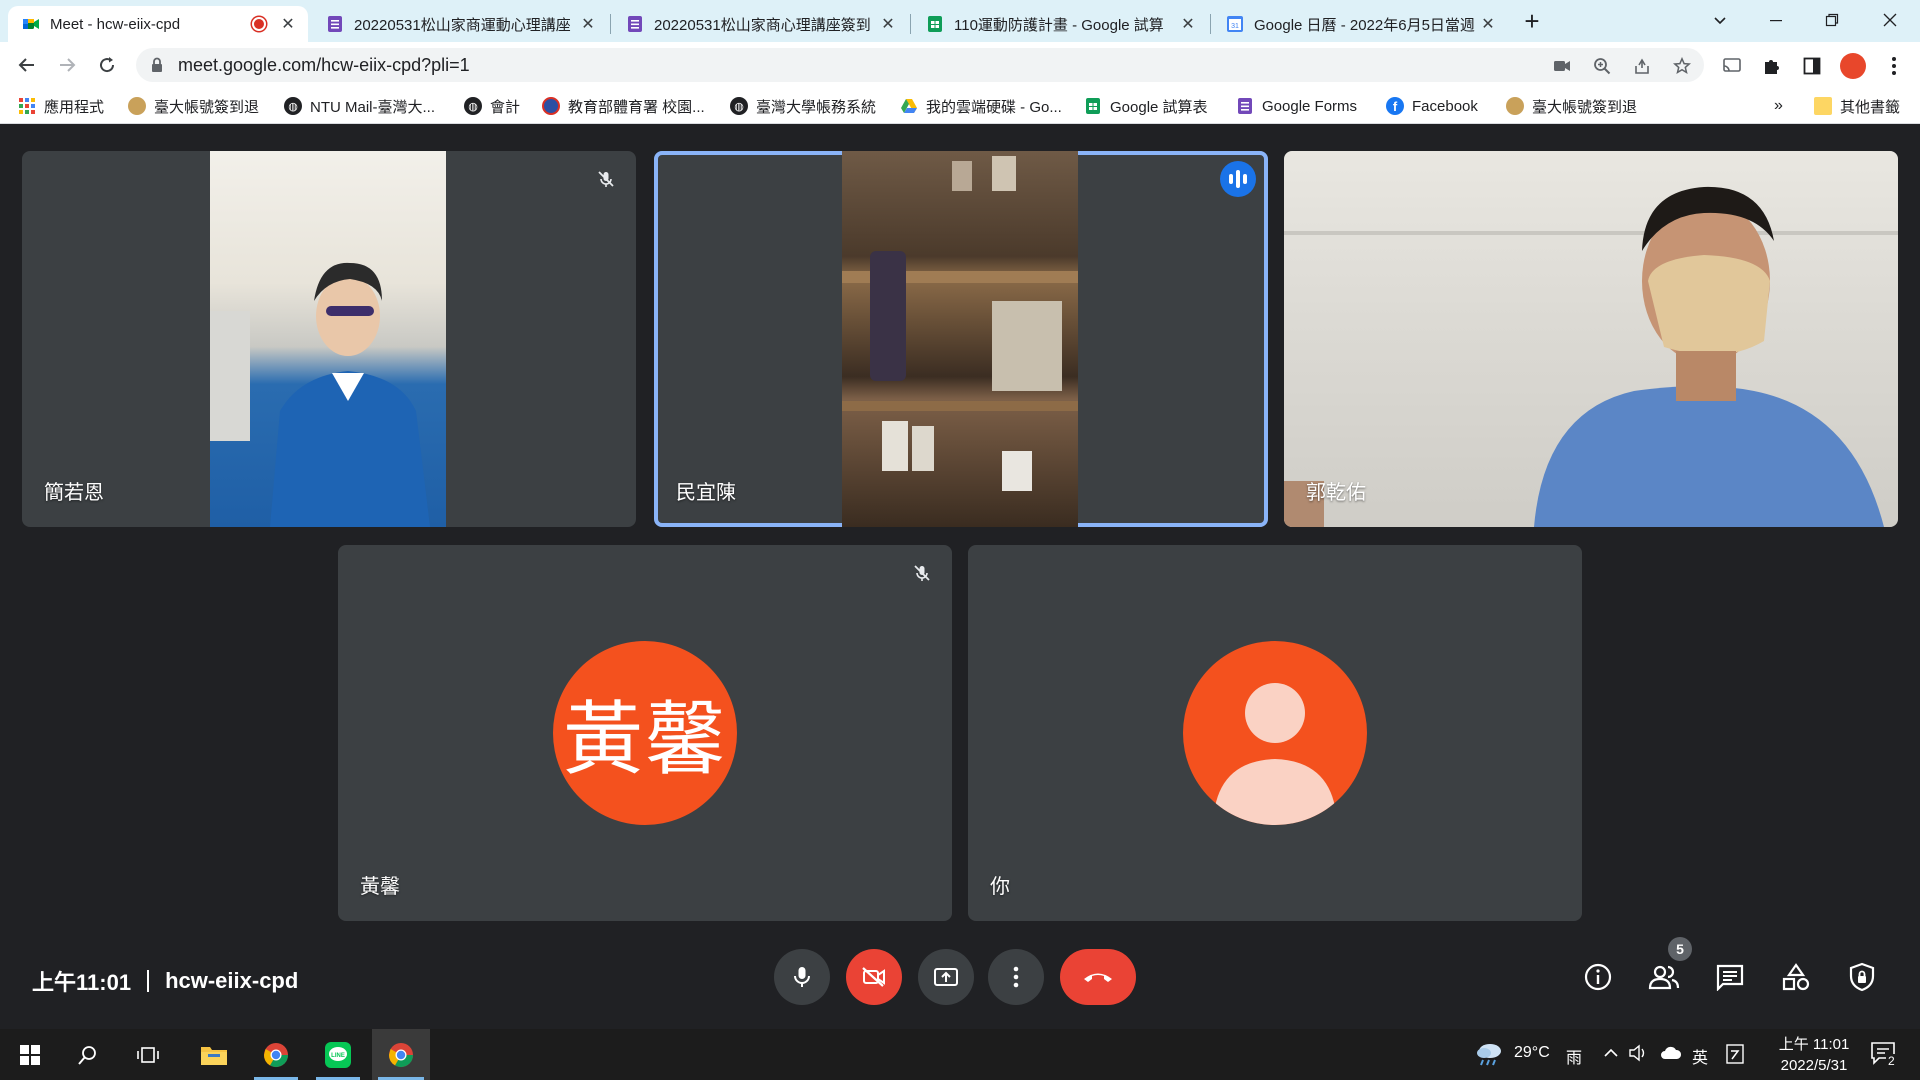 This screenshot has width=1920, height=1080. Describe the element at coordinates (1885, 1055) in the screenshot. I see `notification-center-button: 2` at that location.